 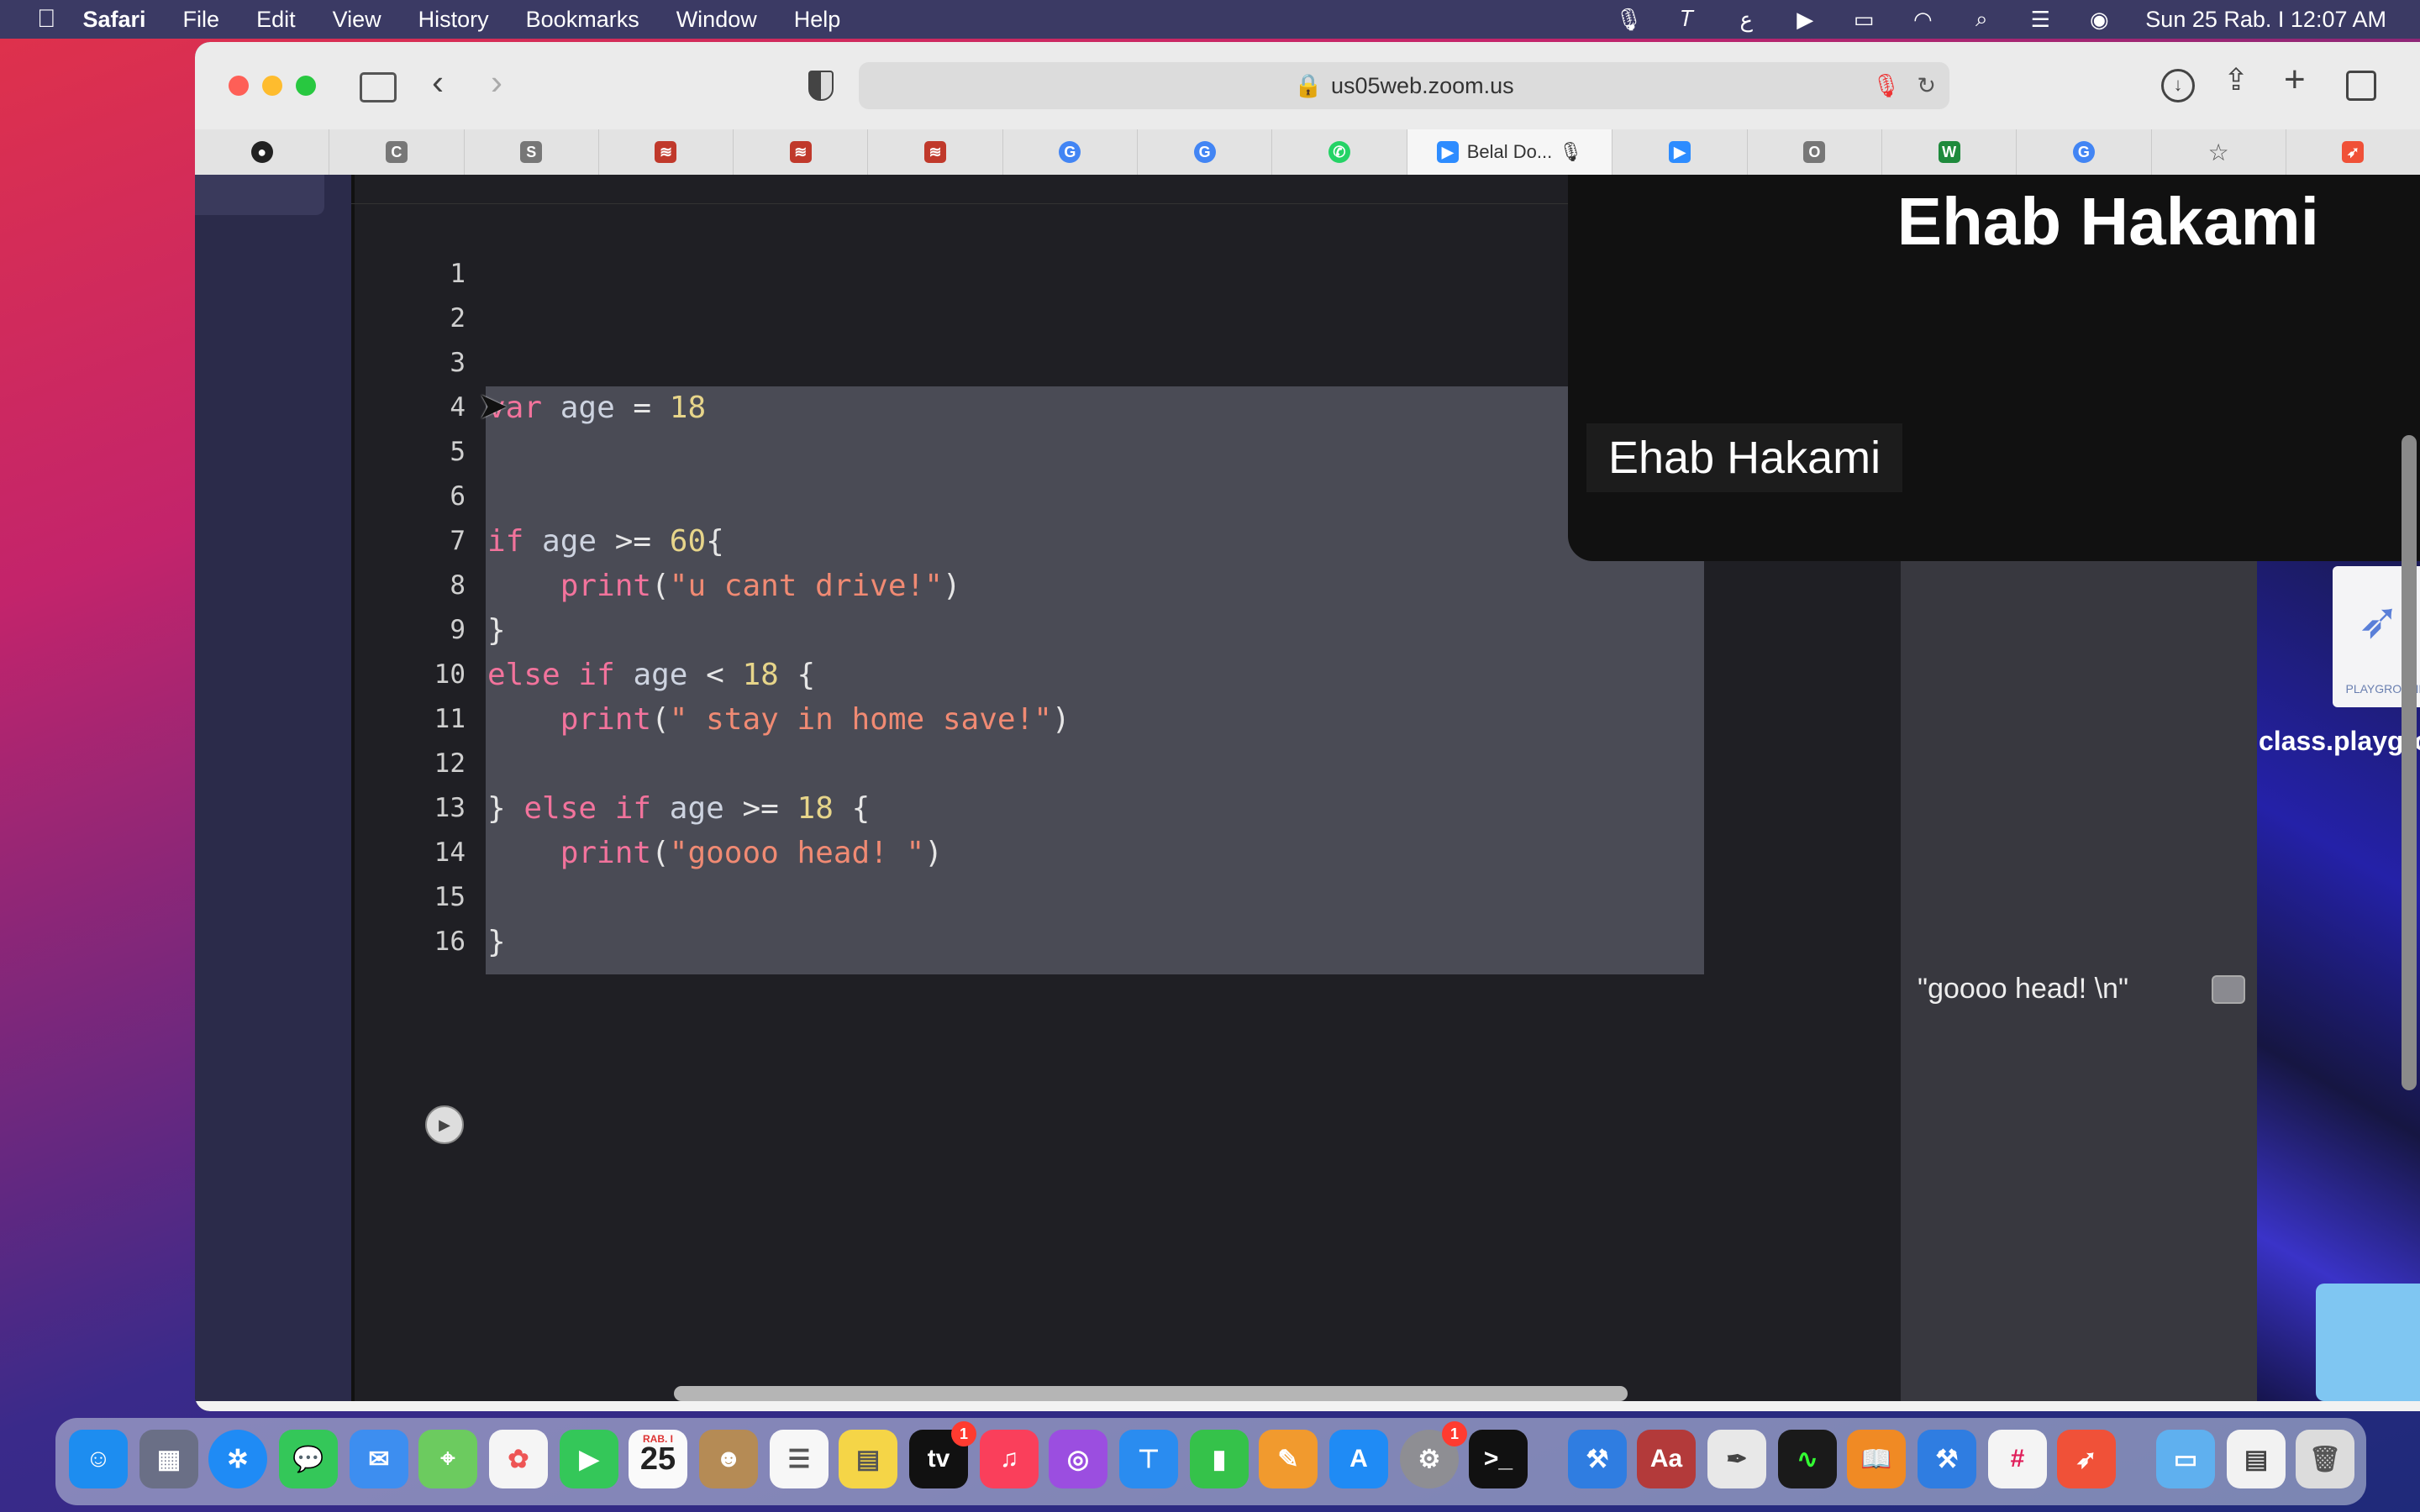 What do you see at coordinates (779, 719) in the screenshot?
I see `code-line: print(" stay in home save!")` at bounding box center [779, 719].